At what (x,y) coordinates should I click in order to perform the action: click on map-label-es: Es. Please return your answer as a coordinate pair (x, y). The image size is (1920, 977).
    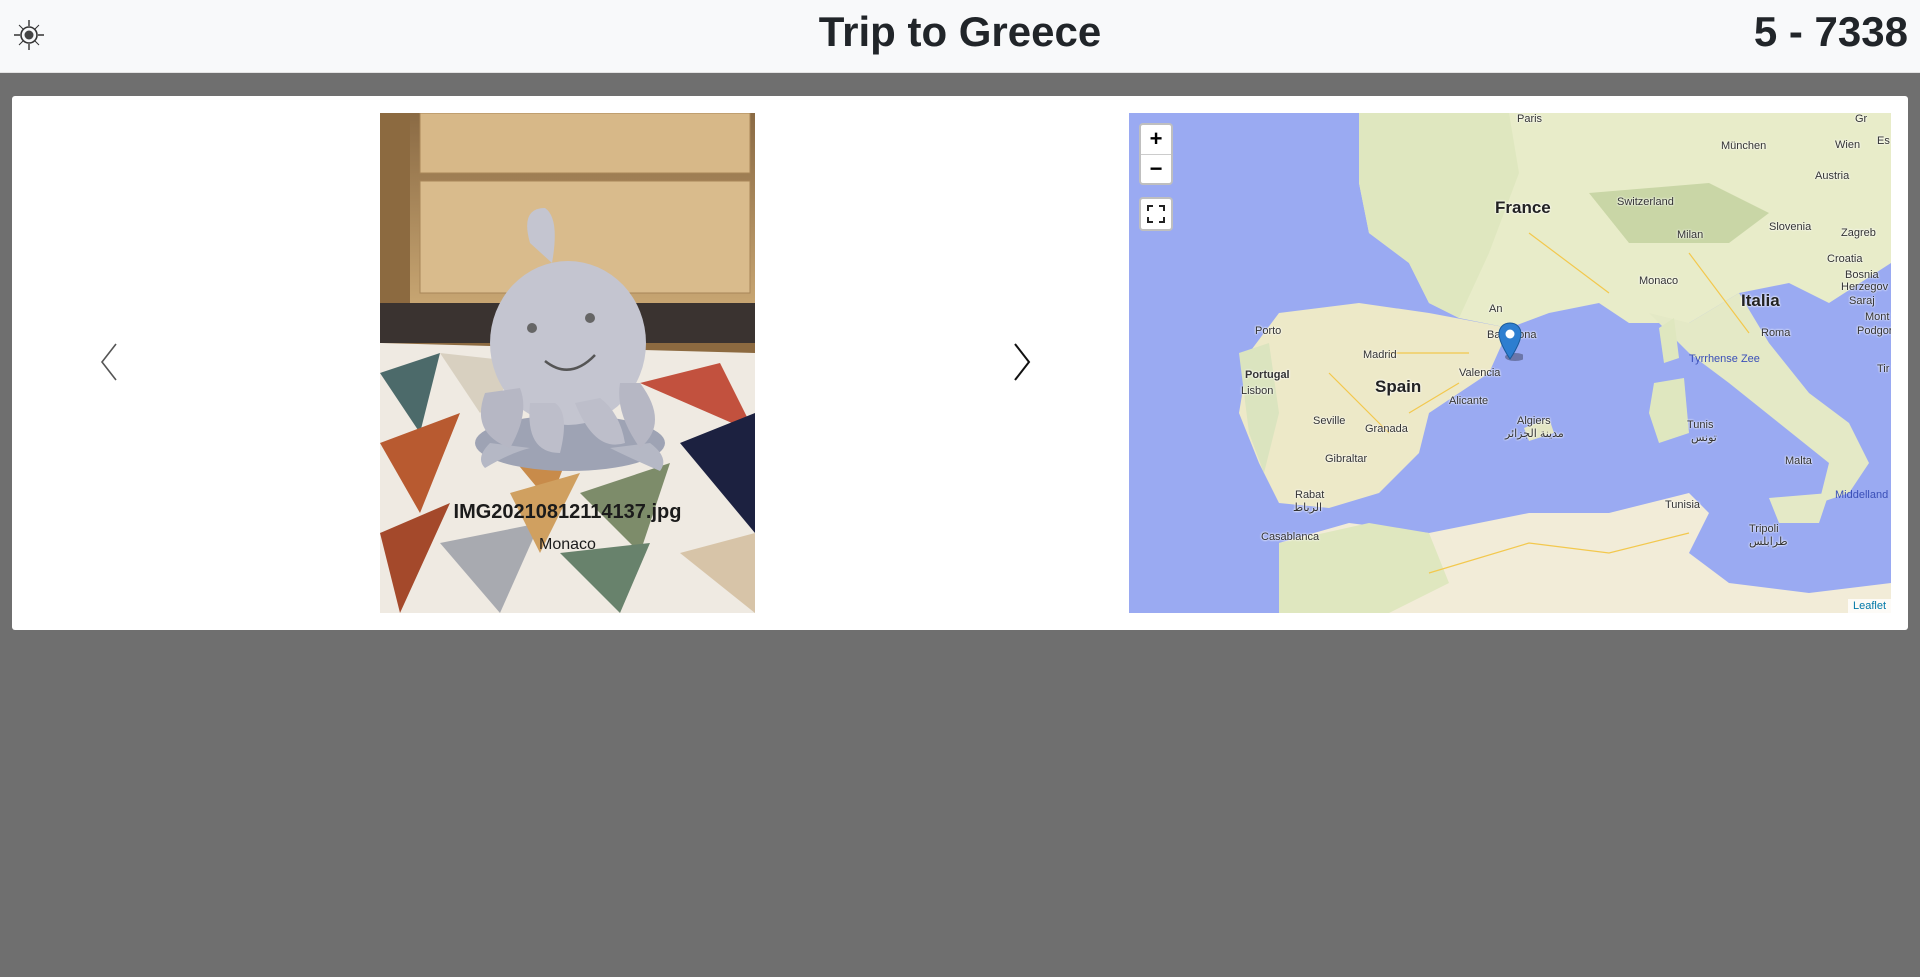
    Looking at the image, I should click on (1883, 141).